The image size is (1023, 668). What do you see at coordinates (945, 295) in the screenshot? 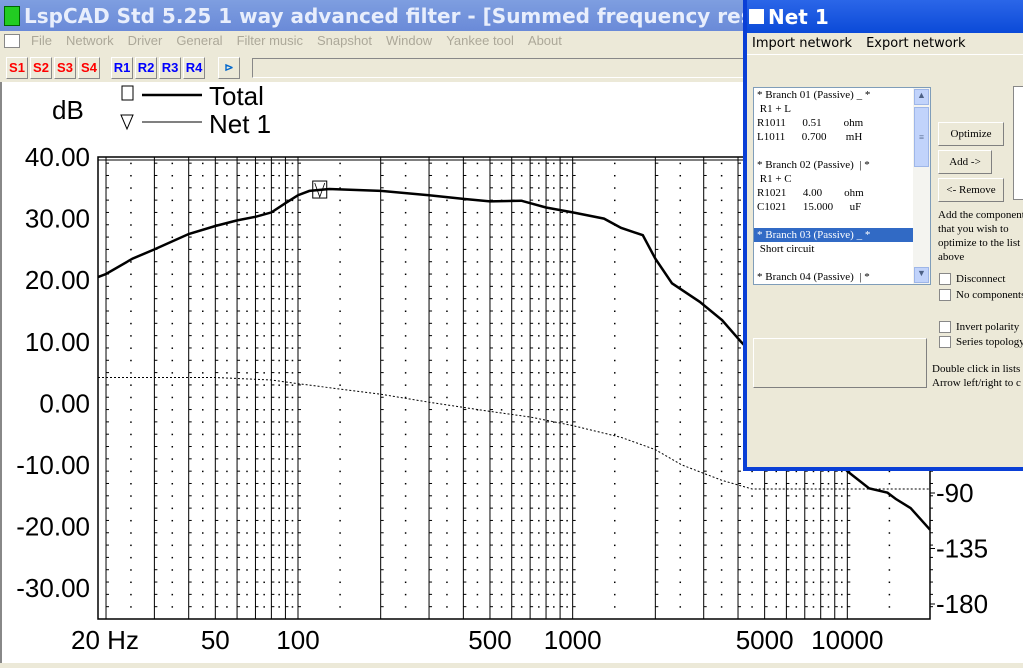
I see `no-components-checkbox` at bounding box center [945, 295].